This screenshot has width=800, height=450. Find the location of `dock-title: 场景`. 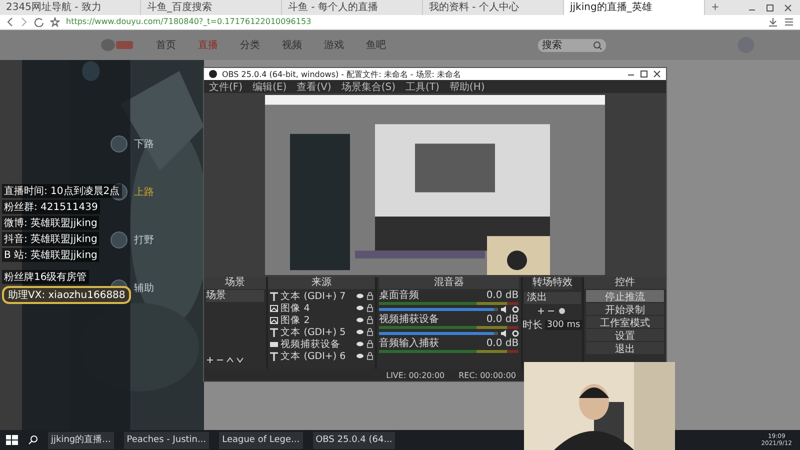

dock-title: 场景 is located at coordinates (235, 283).